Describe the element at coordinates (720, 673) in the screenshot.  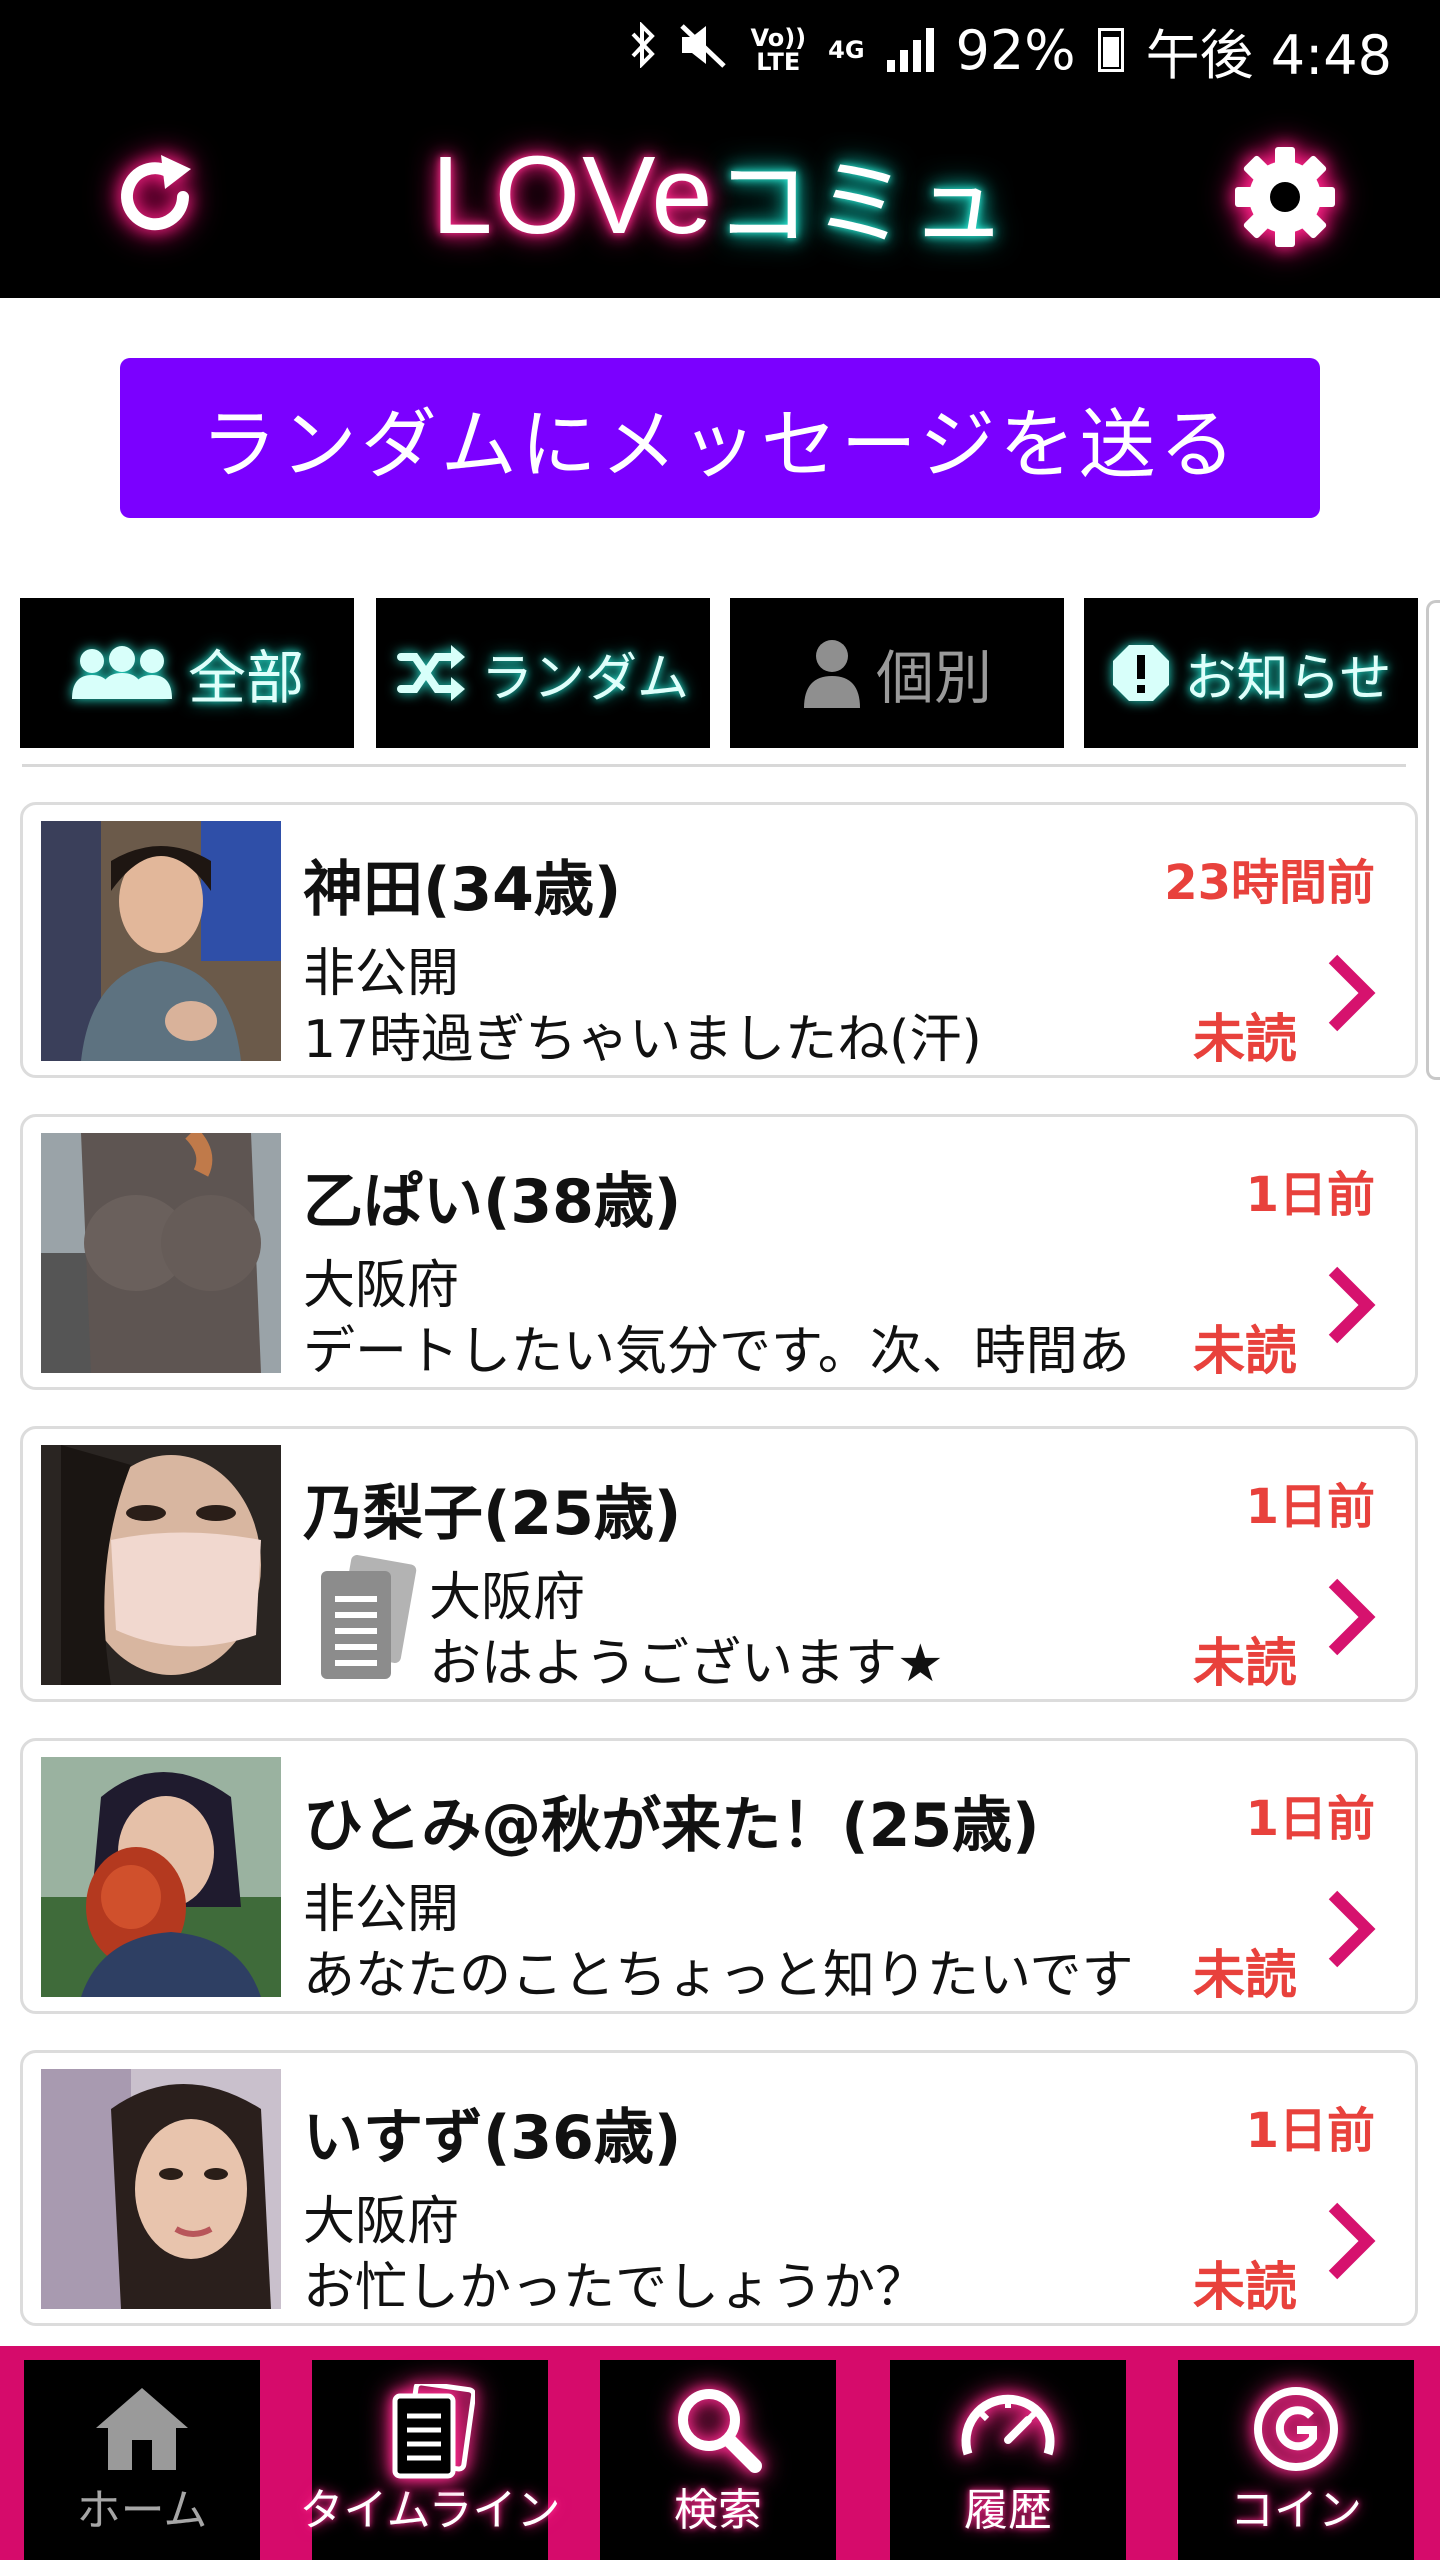
I see `filter-tabs: 全部 ランダム 個別 お知らせ` at that location.